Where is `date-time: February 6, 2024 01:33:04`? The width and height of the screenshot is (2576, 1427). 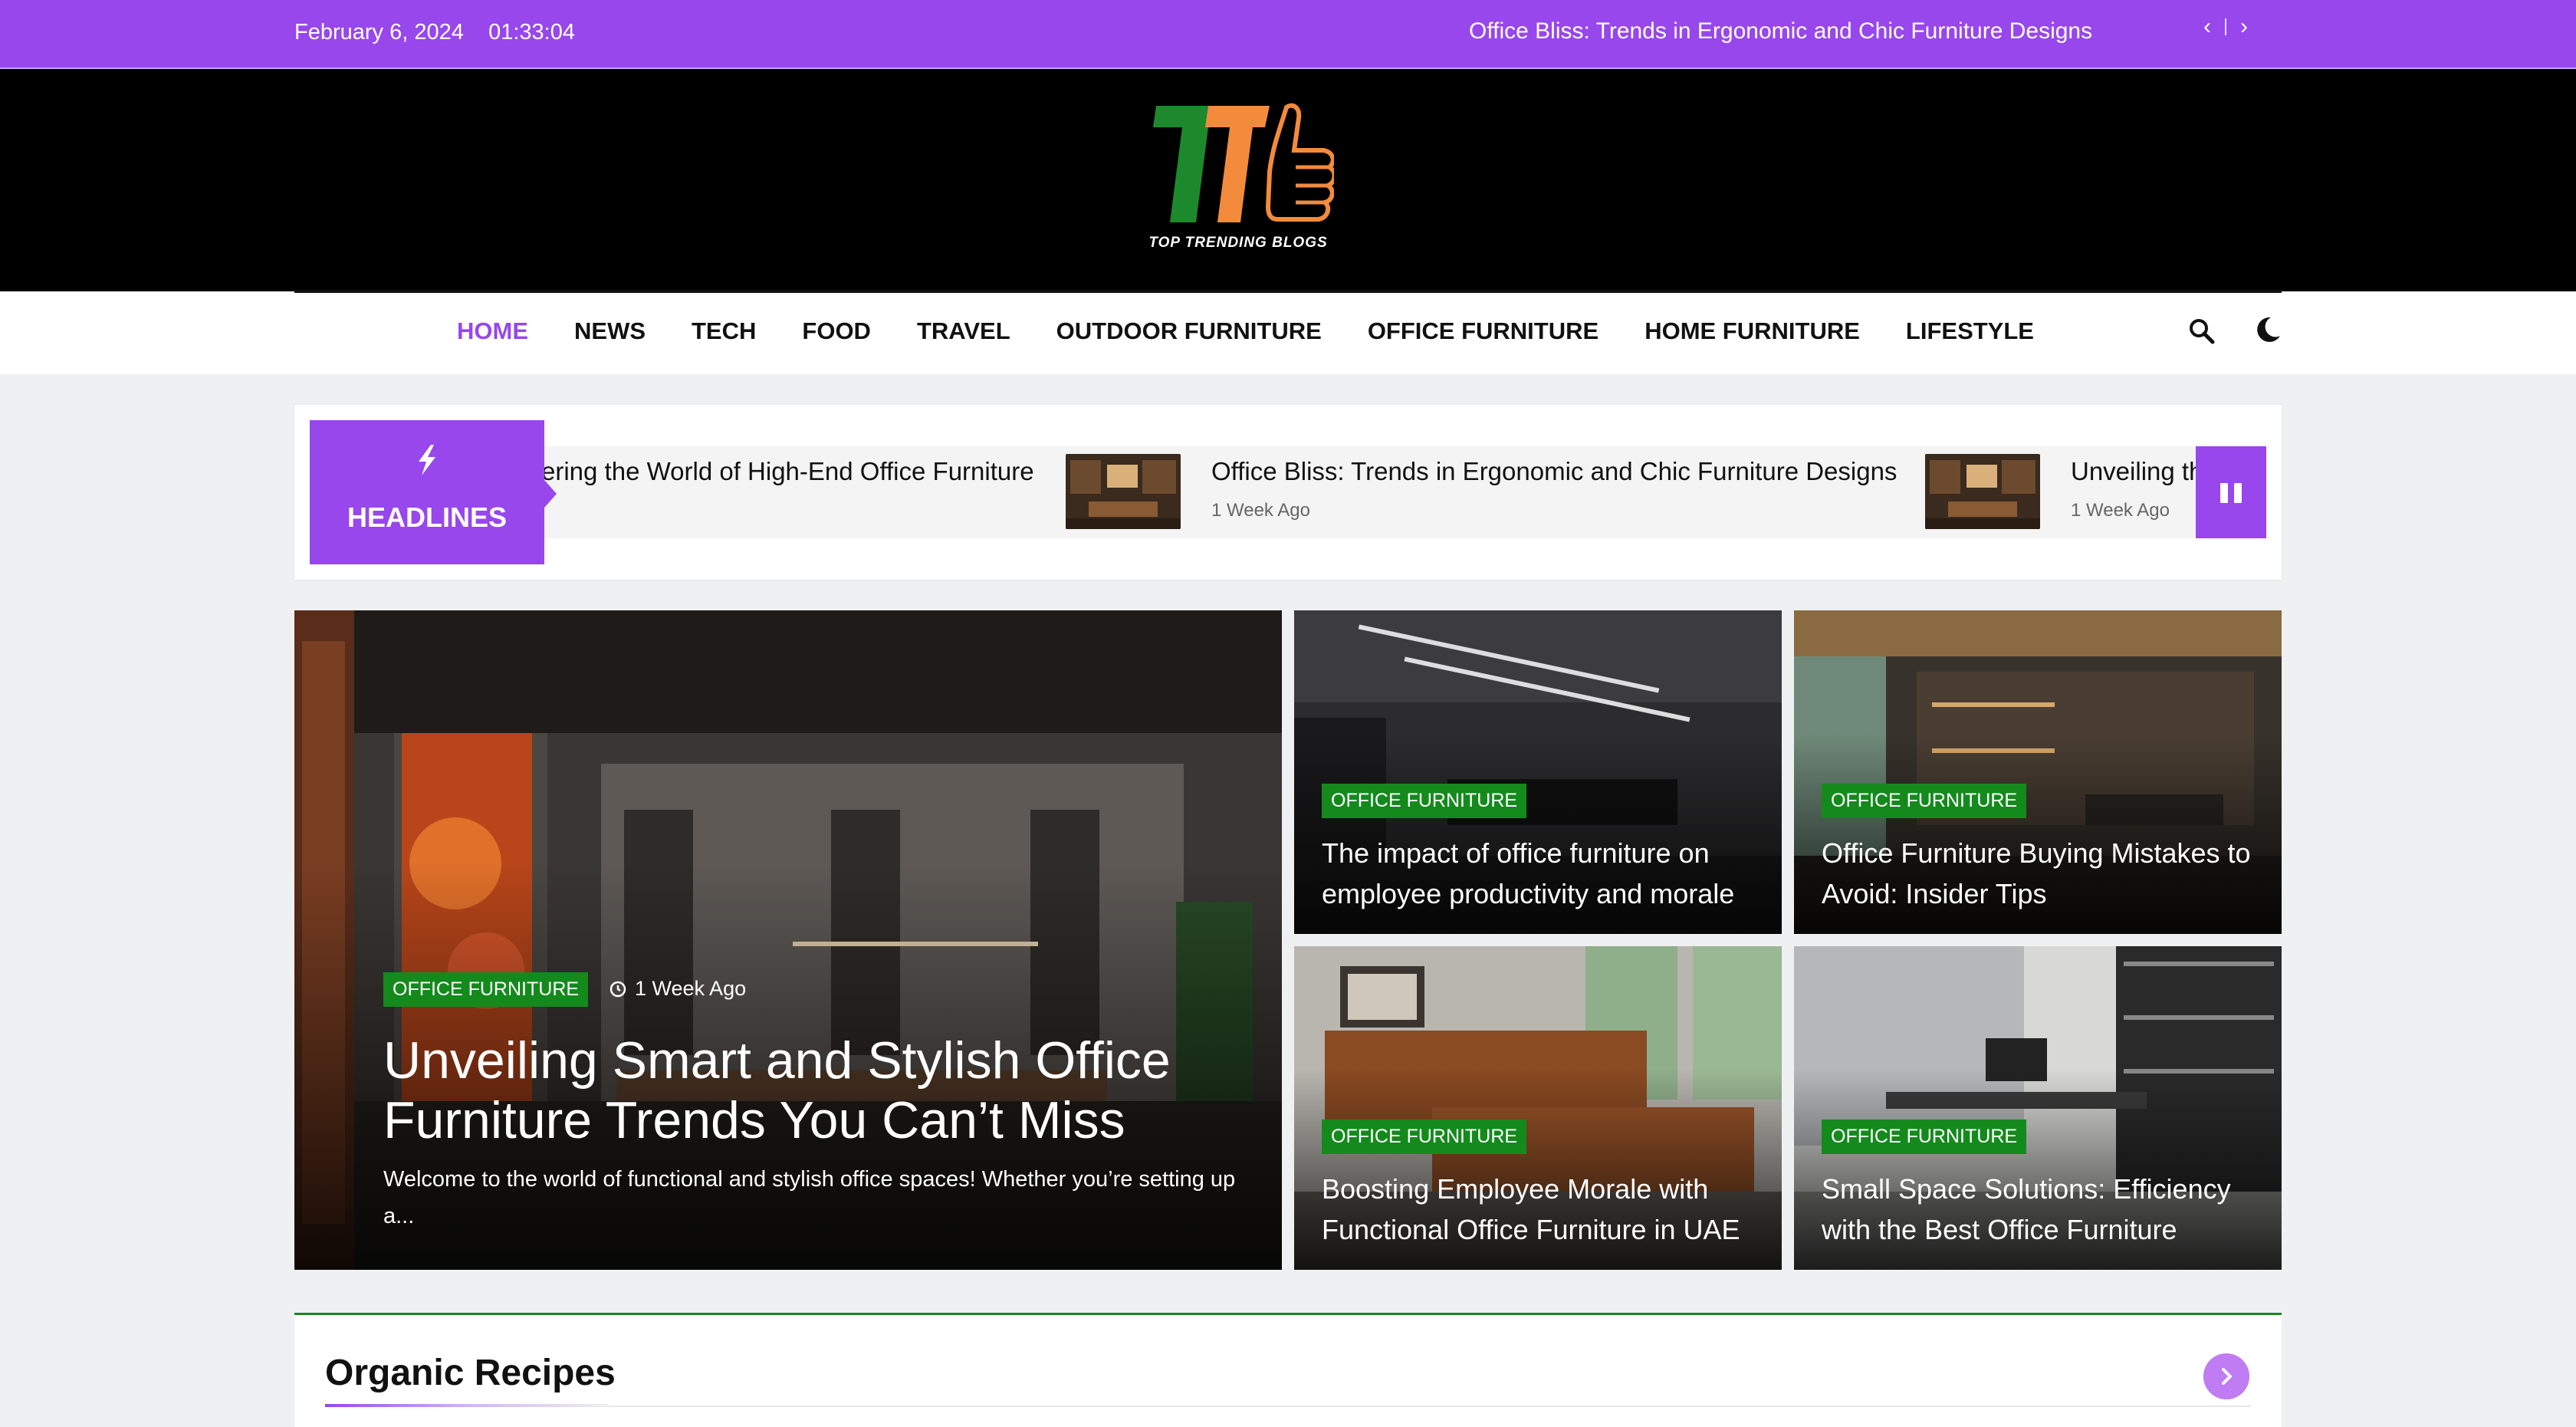
date-time: February 6, 2024 01:33:04 is located at coordinates (435, 32).